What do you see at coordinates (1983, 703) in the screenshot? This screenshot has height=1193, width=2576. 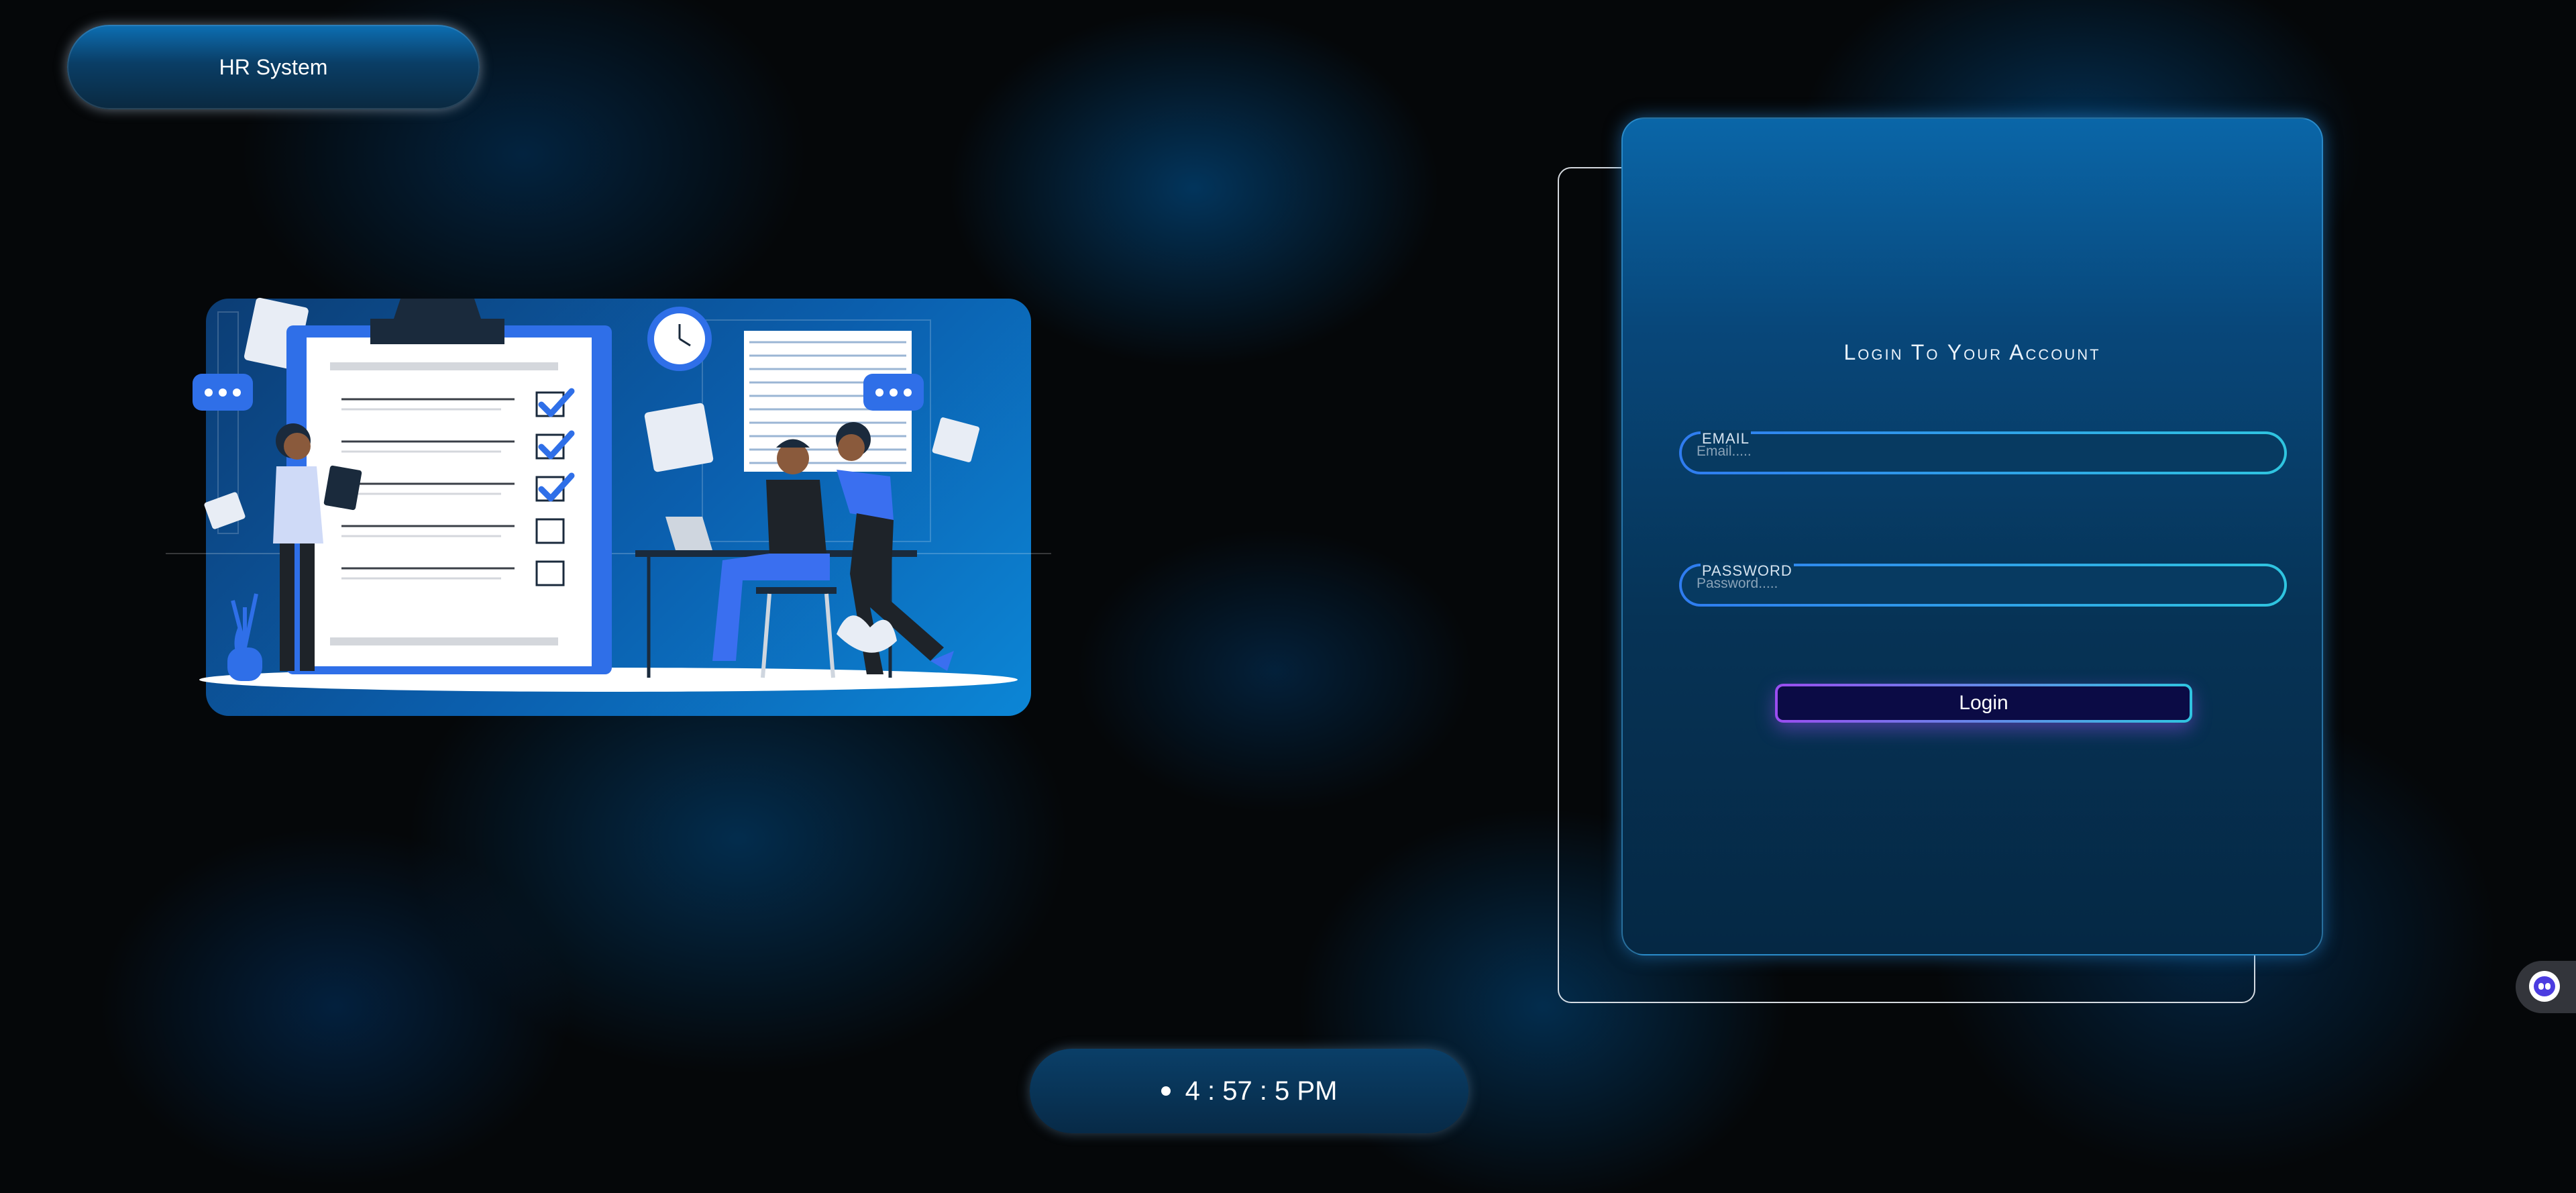 I see `login-button: Login` at bounding box center [1983, 703].